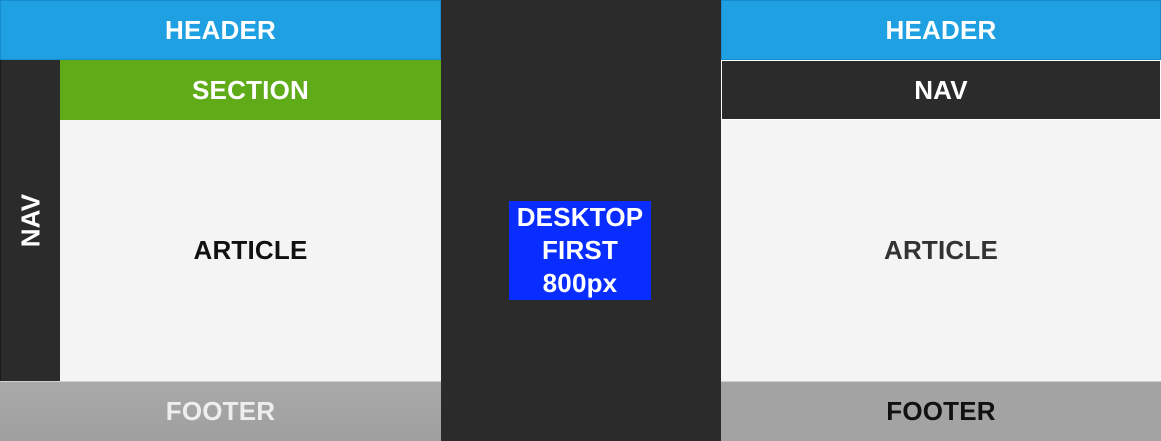 This screenshot has height=441, width=1161. I want to click on desktop-footer-label: FOOTER, so click(220, 411).